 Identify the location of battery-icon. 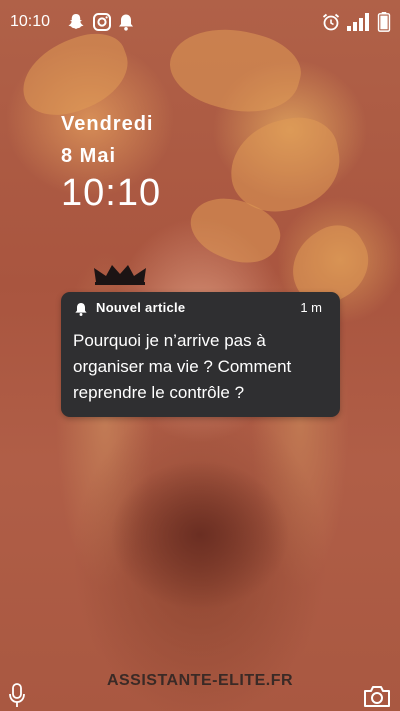
(384, 22).